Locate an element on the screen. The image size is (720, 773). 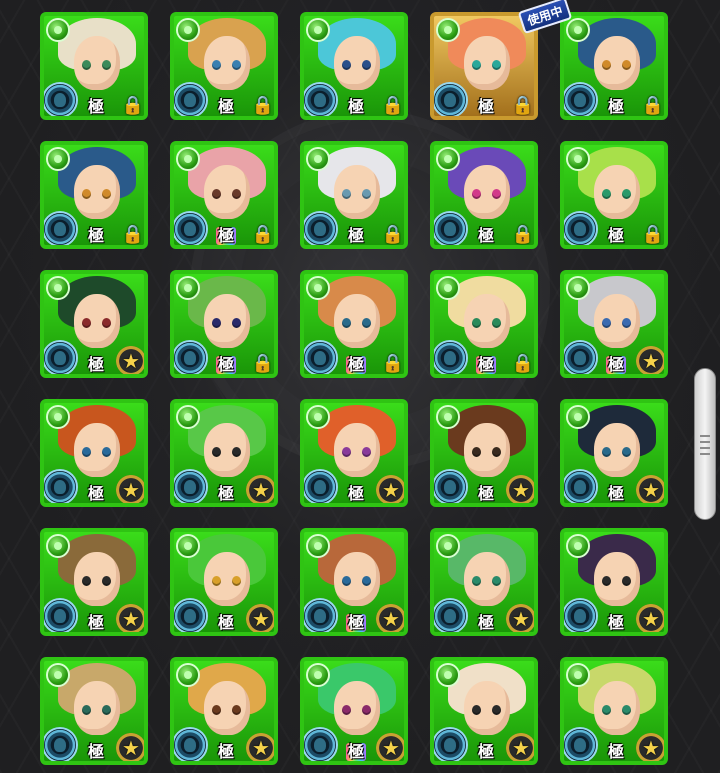
scrollbar-grip-line is located at coordinates (705, 454).